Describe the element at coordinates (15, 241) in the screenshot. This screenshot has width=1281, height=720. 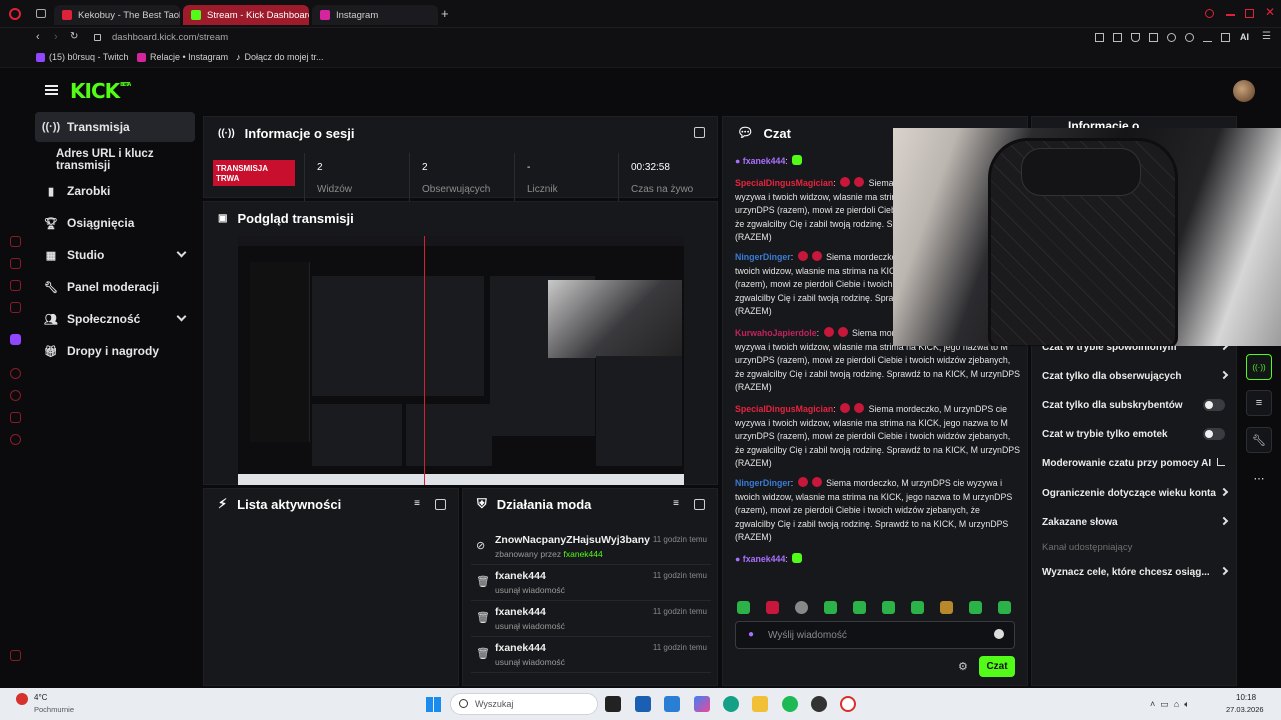
I see `sidebar-messenger-icon` at that location.